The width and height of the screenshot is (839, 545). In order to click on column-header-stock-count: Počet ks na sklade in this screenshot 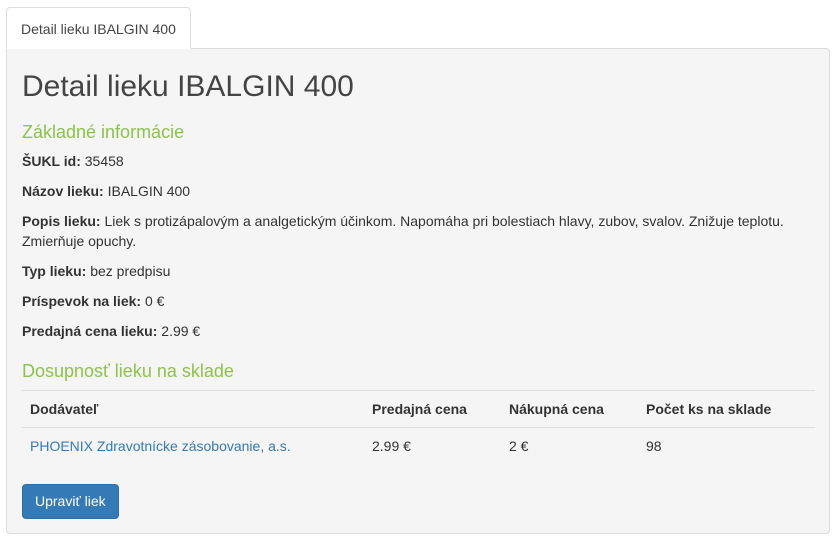, I will do `click(726, 409)`.